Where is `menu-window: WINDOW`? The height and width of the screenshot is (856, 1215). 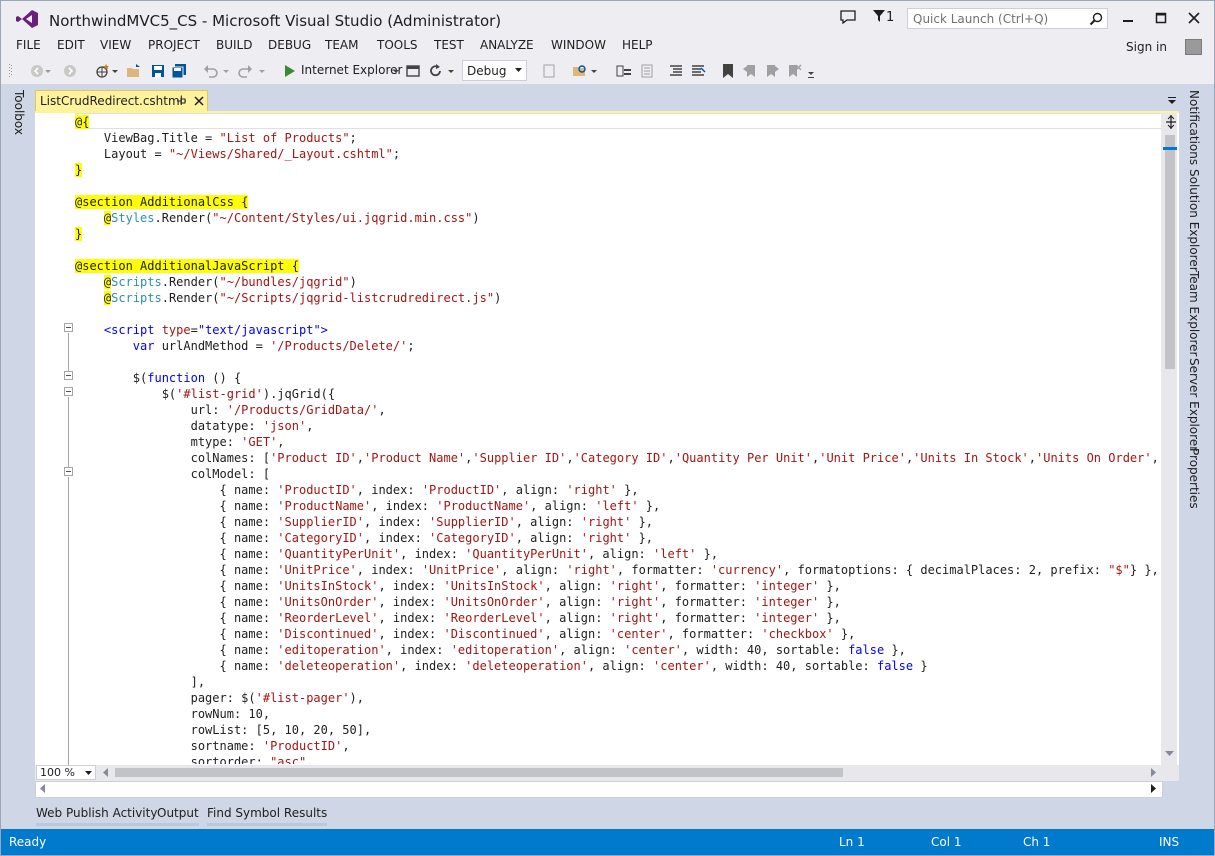 menu-window: WINDOW is located at coordinates (578, 45).